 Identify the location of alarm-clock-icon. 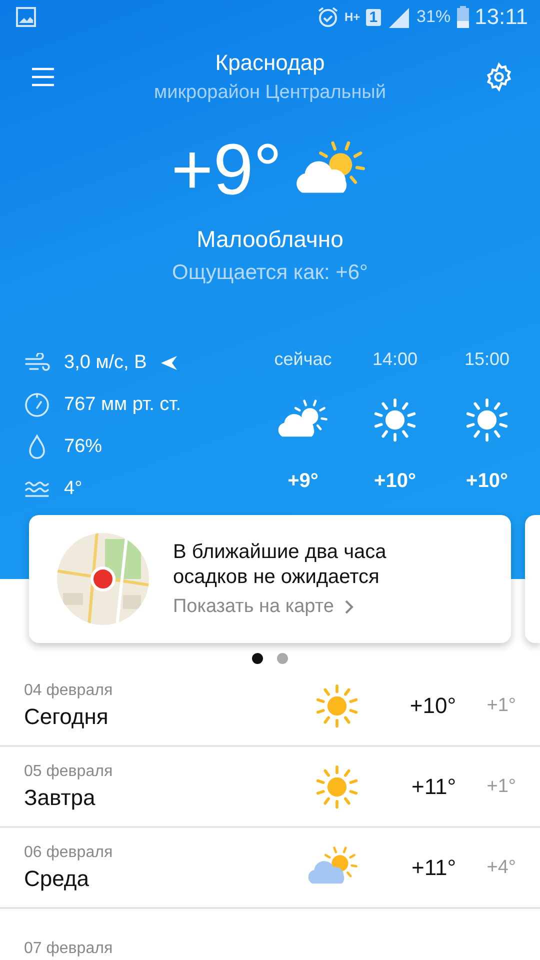
(327, 17).